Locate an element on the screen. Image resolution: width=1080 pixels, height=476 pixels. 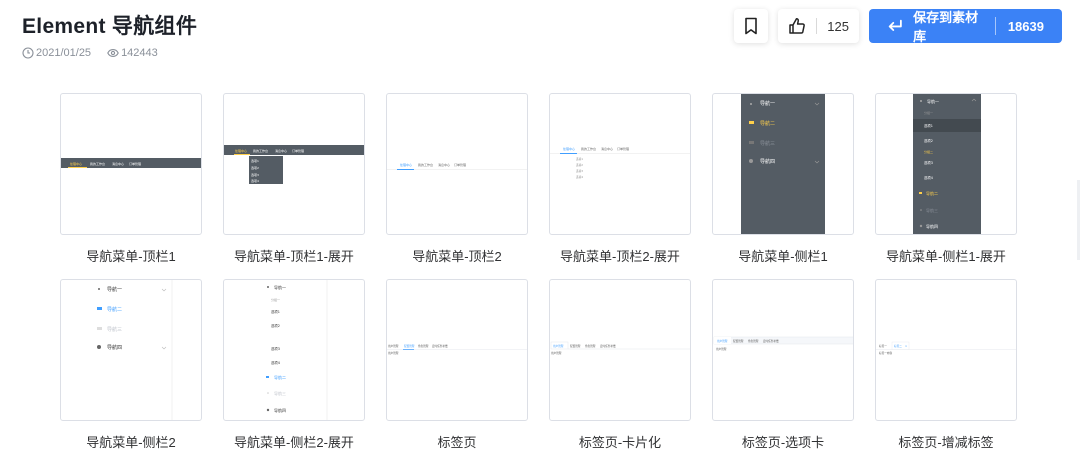
card-label: 导航菜单-顶栏1-展开 is located at coordinates (294, 256).